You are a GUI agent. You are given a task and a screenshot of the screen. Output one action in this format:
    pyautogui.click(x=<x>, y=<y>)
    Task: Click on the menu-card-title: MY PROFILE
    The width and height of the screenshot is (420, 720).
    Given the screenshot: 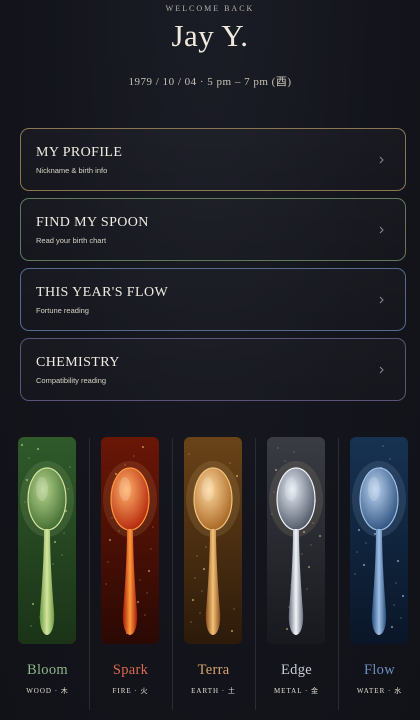 What is the action you would take?
    pyautogui.click(x=79, y=152)
    